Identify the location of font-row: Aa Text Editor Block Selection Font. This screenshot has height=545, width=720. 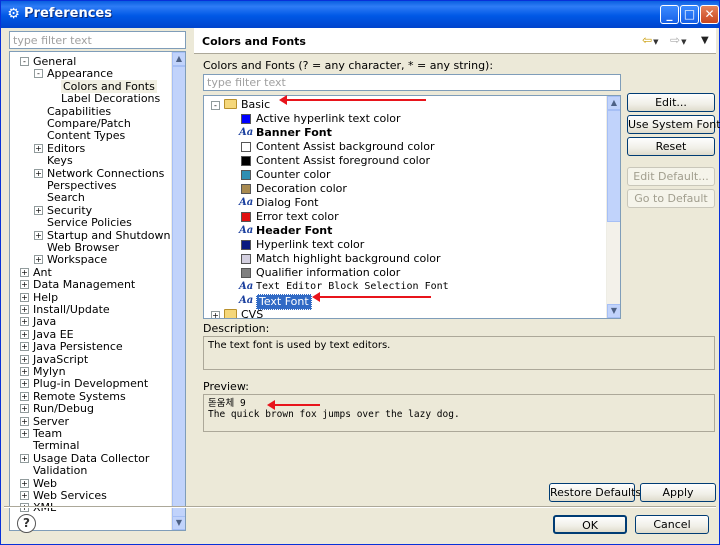
(404, 287).